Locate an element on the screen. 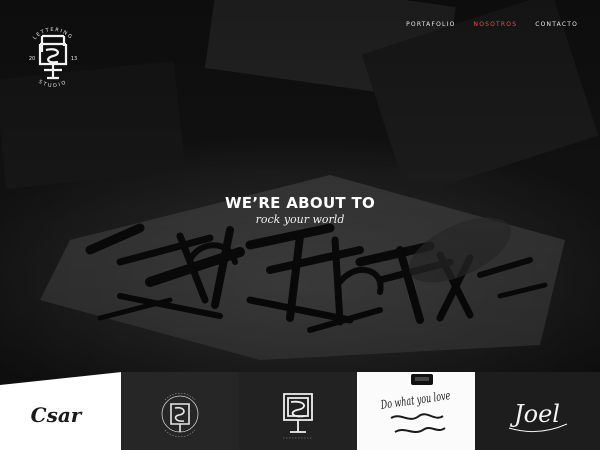 Image resolution: width=600 pixels, height=450 pixels. svg-text: Do what you love is located at coordinates (415, 400).